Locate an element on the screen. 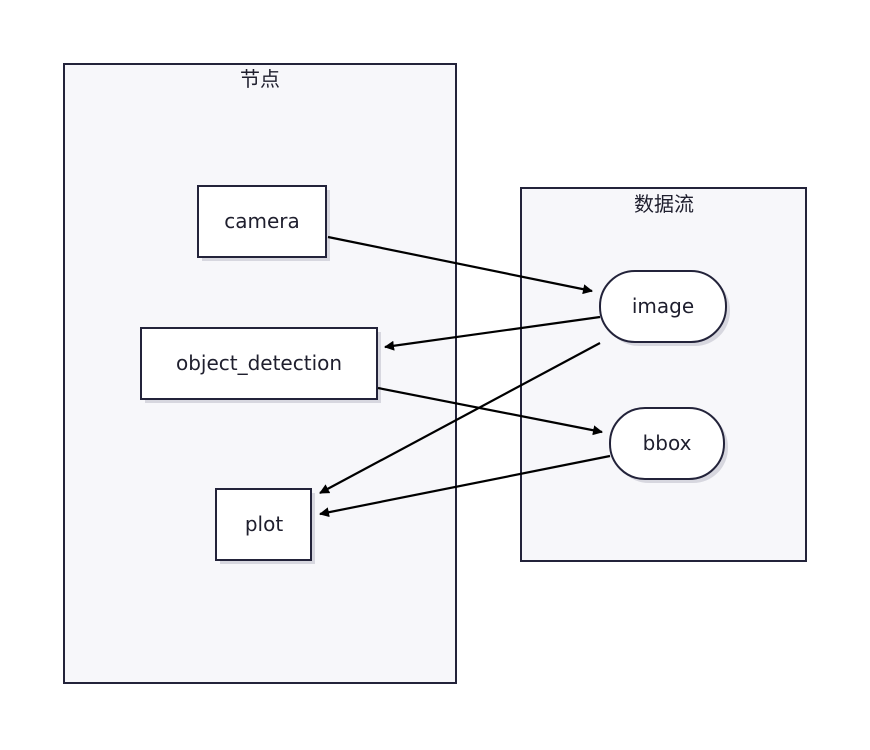 Image resolution: width=870 pixels, height=750 pixels. node-camera: camera is located at coordinates (263, 223).